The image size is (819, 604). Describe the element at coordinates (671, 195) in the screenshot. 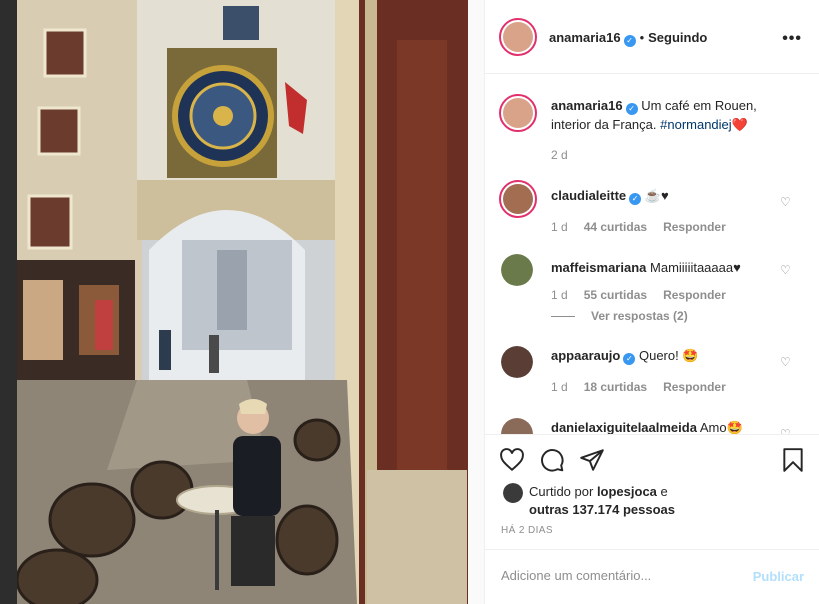

I see `comment-text: claudialeitte ✓ ☕♥` at that location.